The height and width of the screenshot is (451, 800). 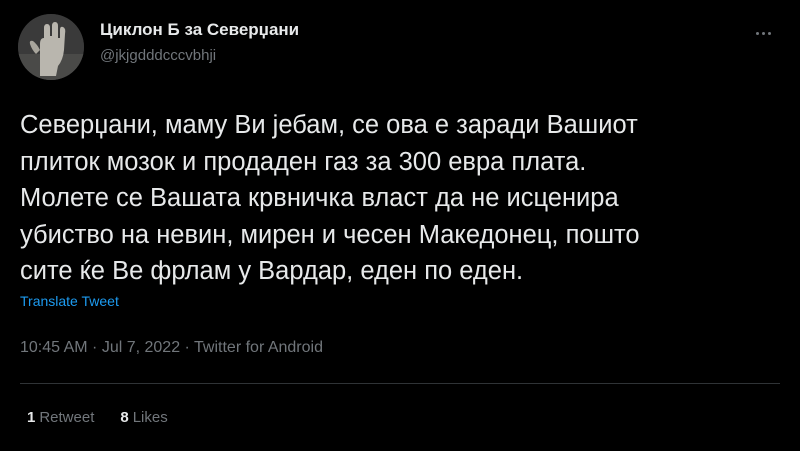 I want to click on avatar-image, so click(x=51, y=47).